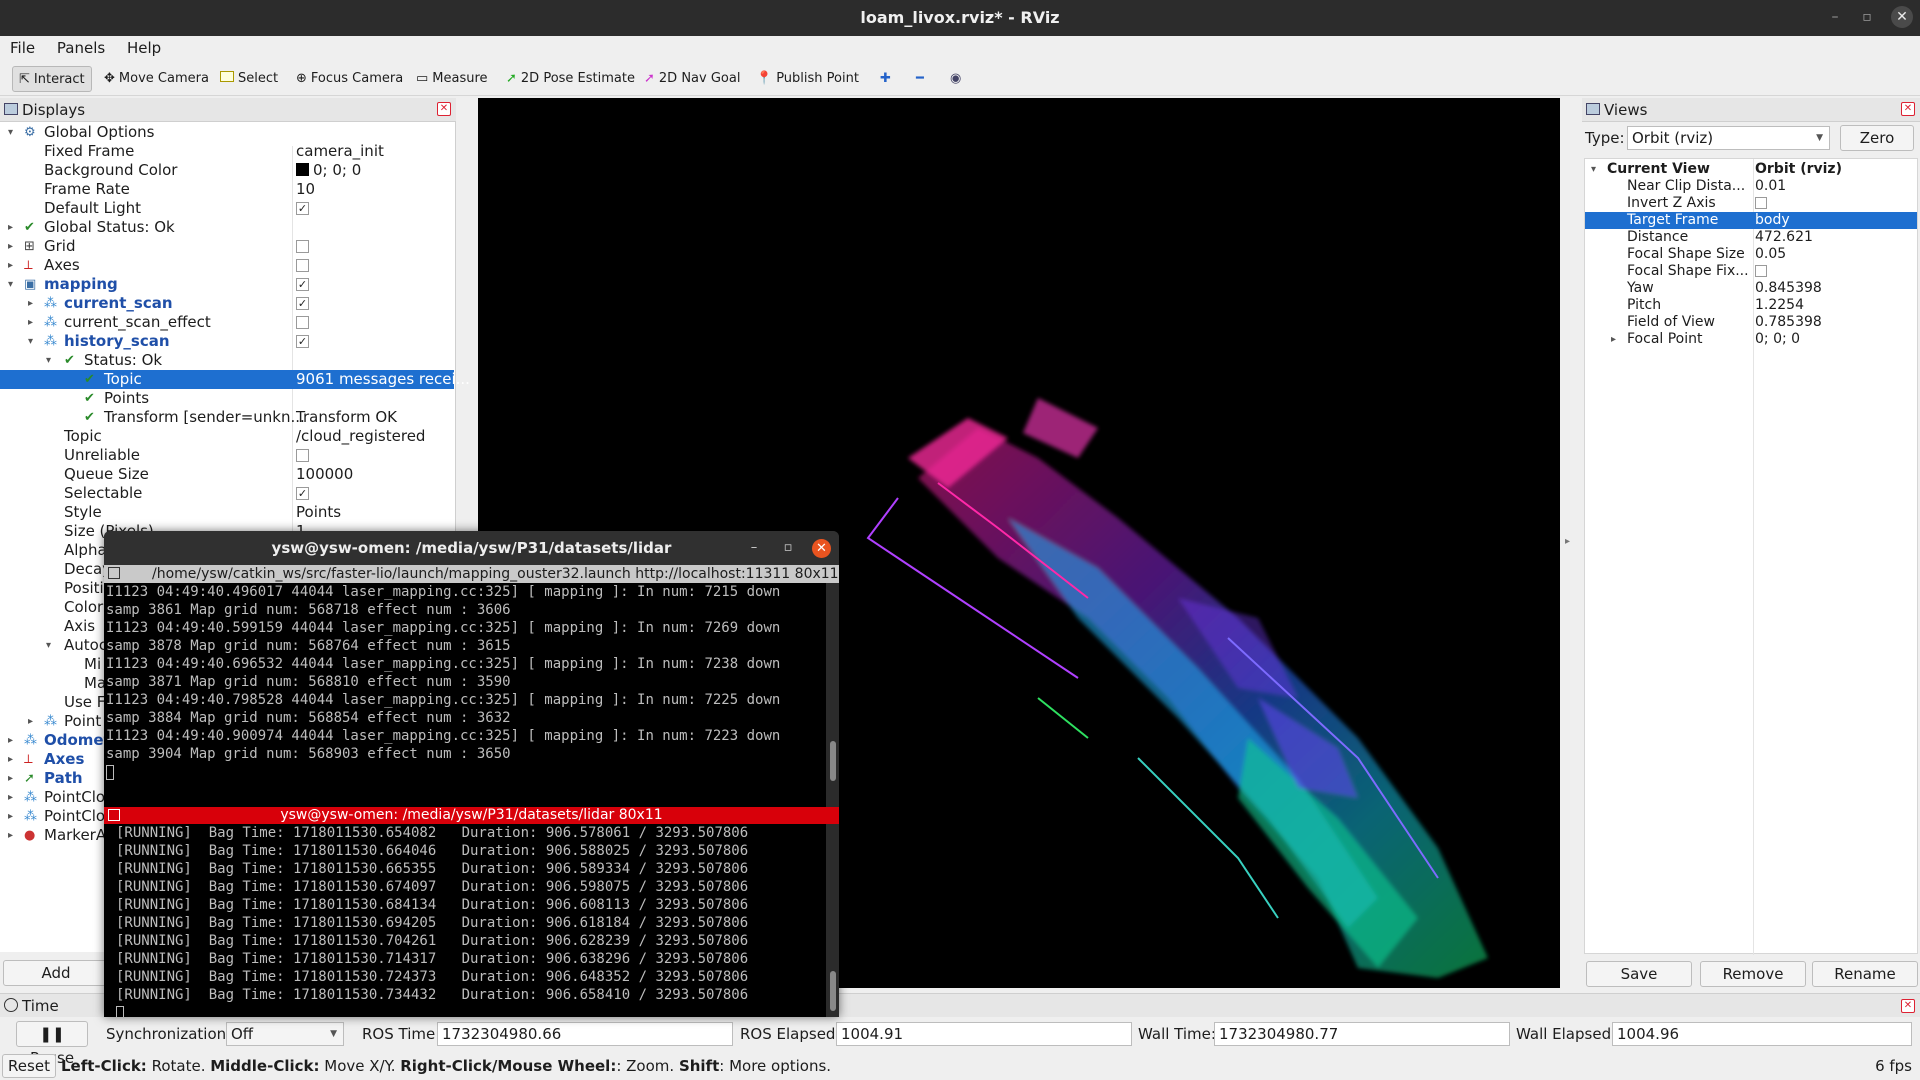 Image resolution: width=1920 pixels, height=1080 pixels. I want to click on display-tree-row: ▾ ⁂ history_scan ✓, so click(227, 341).